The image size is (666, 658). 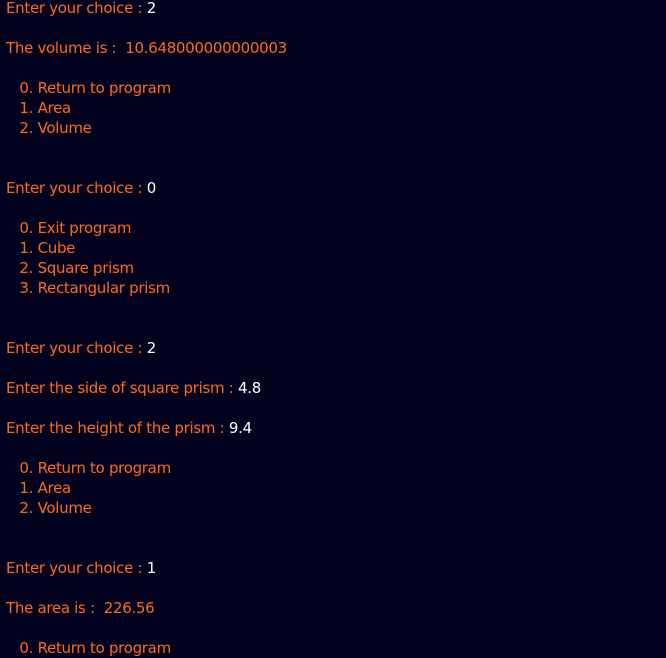 What do you see at coordinates (336, 428) in the screenshot?
I see `console-line: Enter the height of the prism : 9.4` at bounding box center [336, 428].